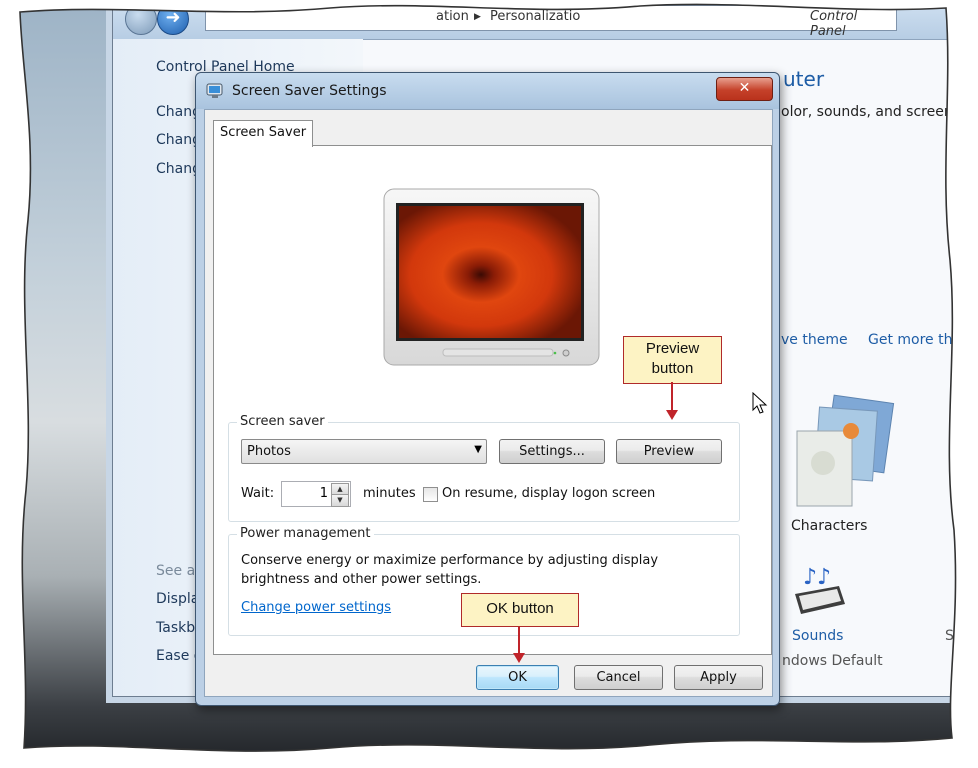  What do you see at coordinates (177, 599) in the screenshot?
I see `see-also-link: Displa` at bounding box center [177, 599].